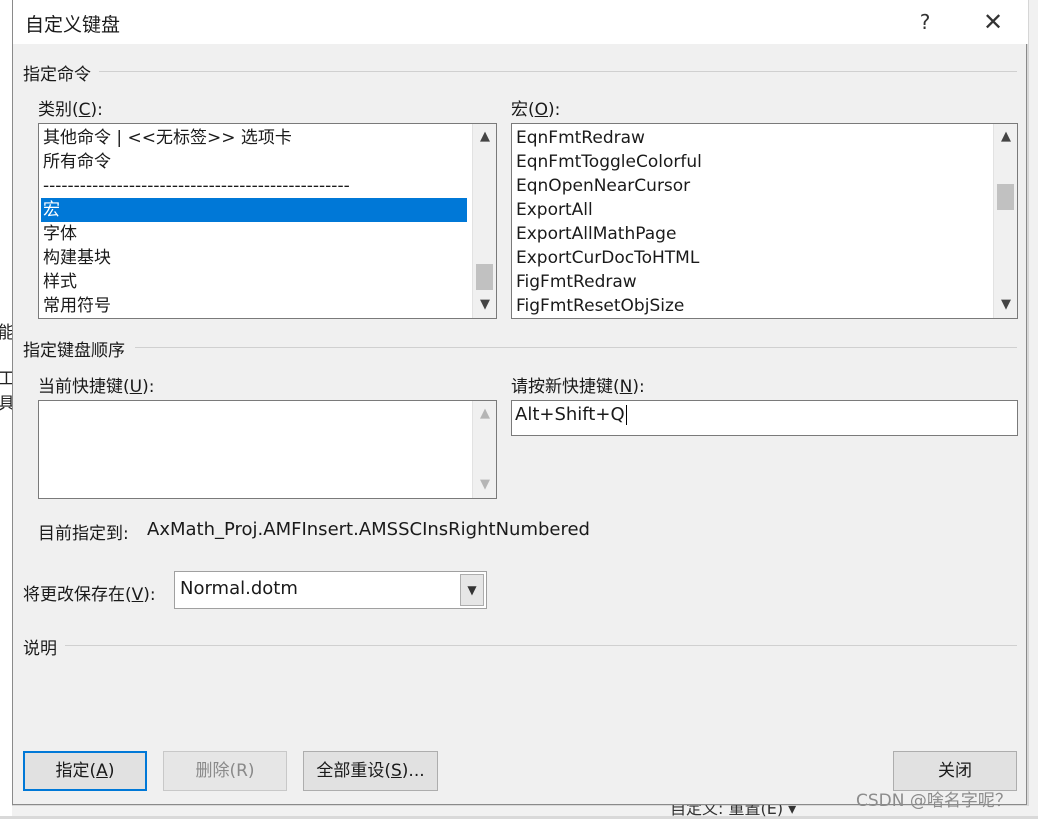 The height and width of the screenshot is (819, 1038). What do you see at coordinates (330, 590) in the screenshot?
I see `save-in-select: Normal.dotm ▼` at bounding box center [330, 590].